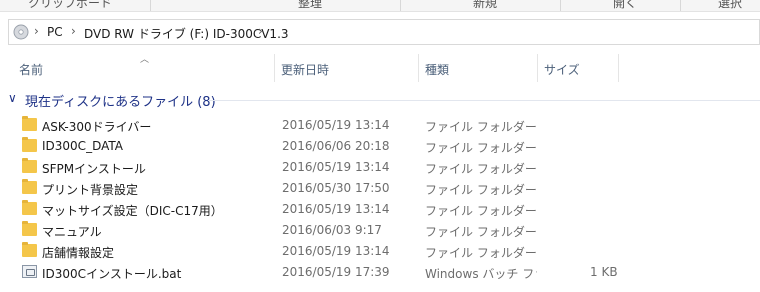 Image resolution: width=760 pixels, height=292 pixels. I want to click on group-header: ∨ 現在ディスクにあるファイル (8), so click(384, 99).